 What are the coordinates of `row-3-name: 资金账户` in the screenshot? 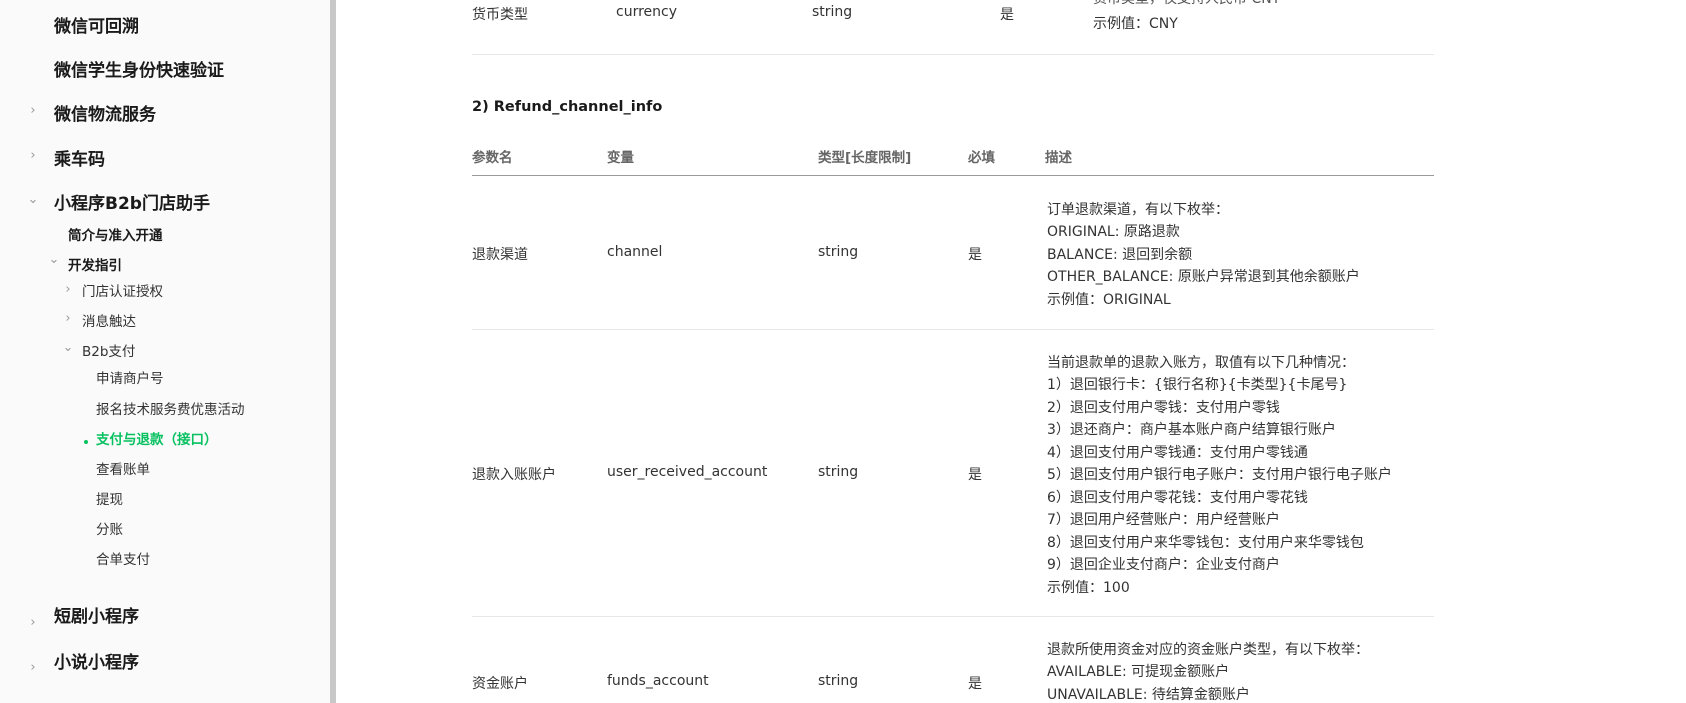 It's located at (500, 684).